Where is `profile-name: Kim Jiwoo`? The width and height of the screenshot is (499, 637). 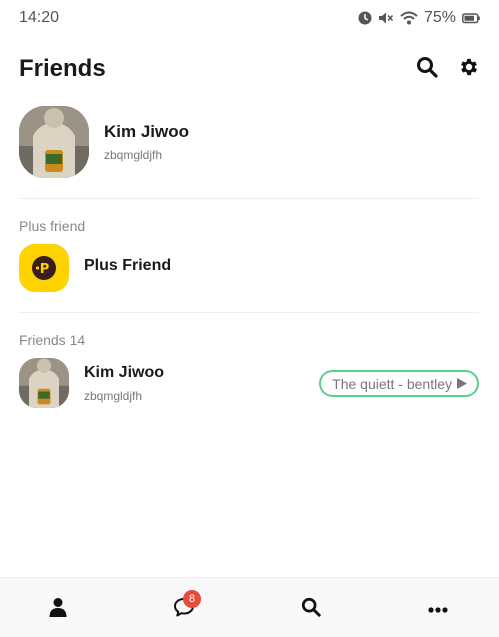 profile-name: Kim Jiwoo is located at coordinates (147, 131).